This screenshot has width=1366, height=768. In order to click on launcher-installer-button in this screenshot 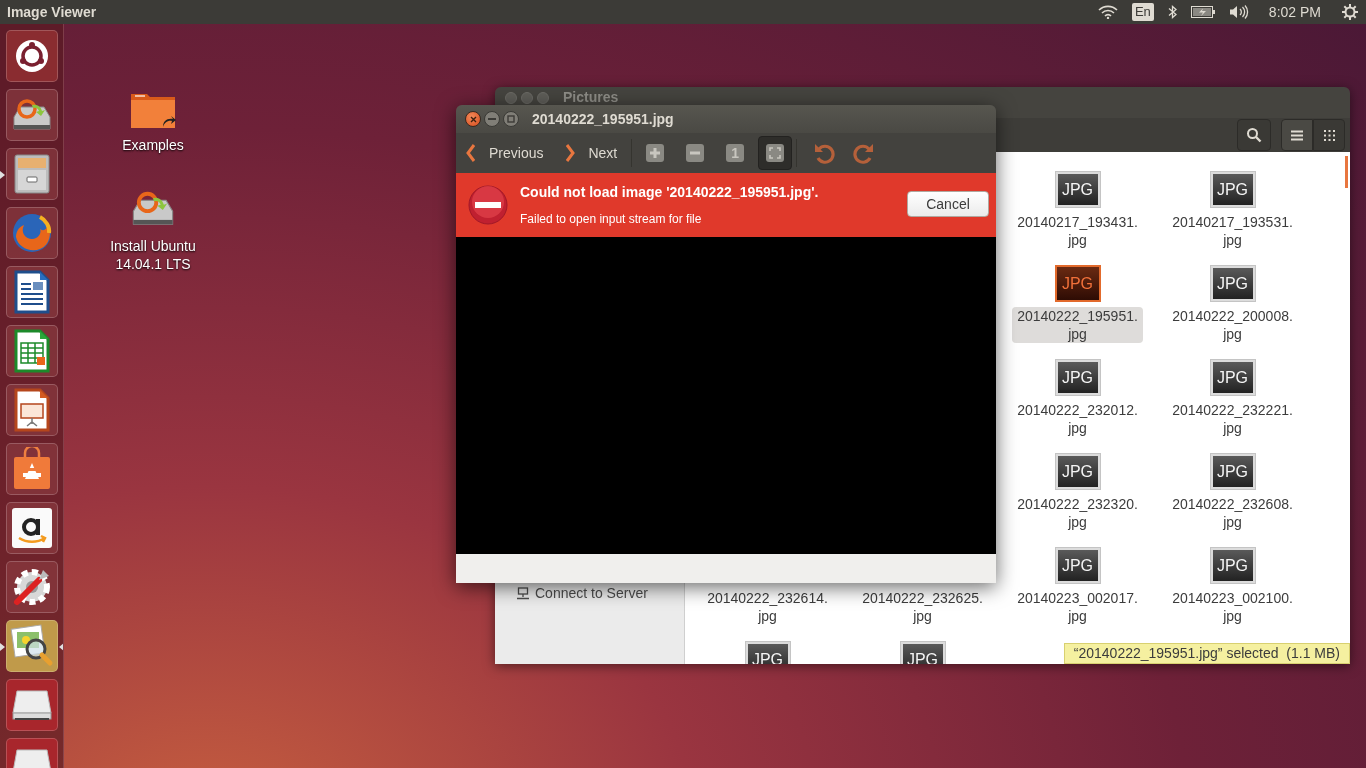, I will do `click(31, 115)`.